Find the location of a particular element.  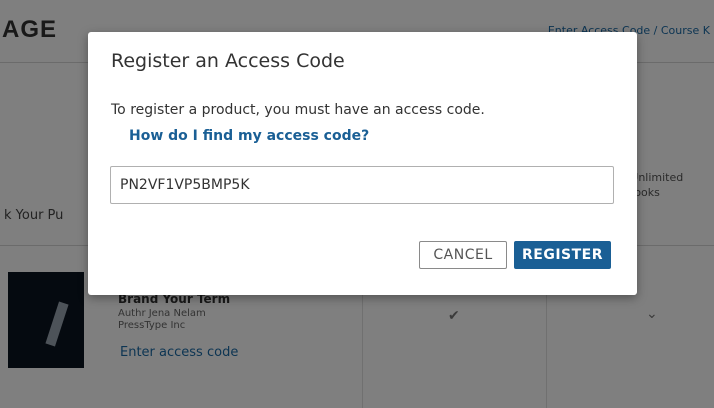

cancel-button: CANCEL is located at coordinates (463, 255).